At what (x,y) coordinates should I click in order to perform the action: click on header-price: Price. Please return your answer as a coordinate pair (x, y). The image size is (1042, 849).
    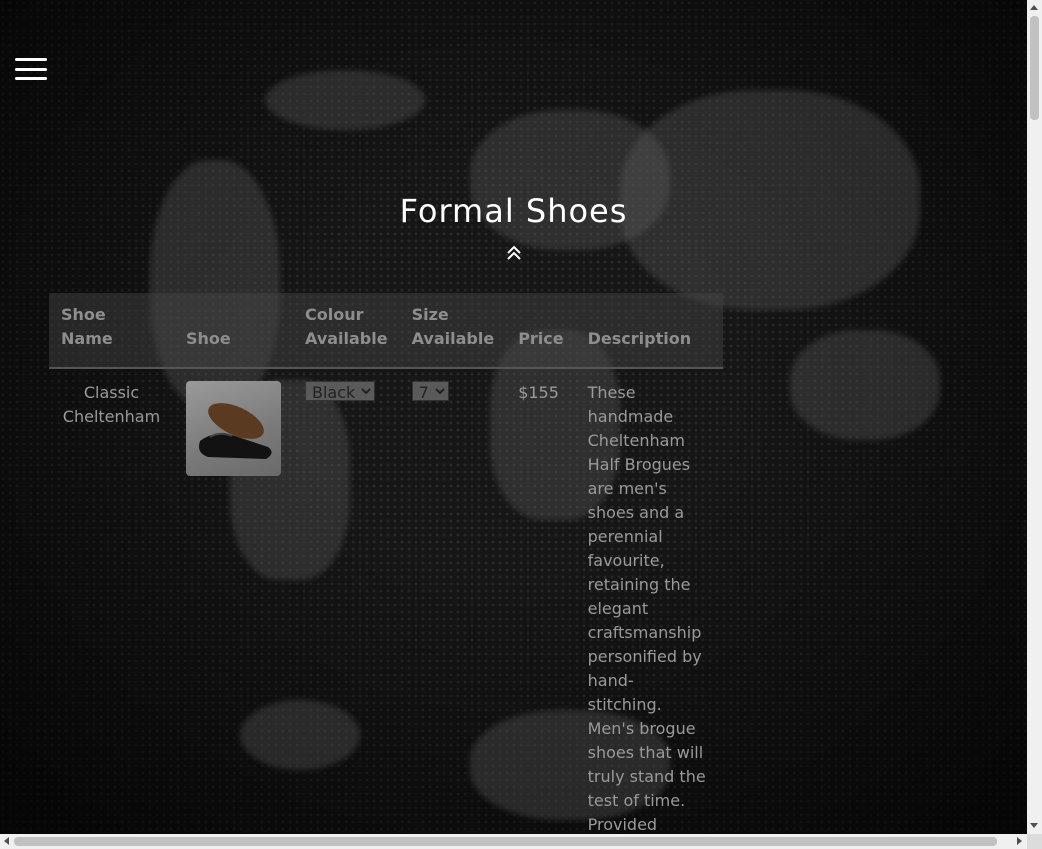
    Looking at the image, I should click on (541, 338).